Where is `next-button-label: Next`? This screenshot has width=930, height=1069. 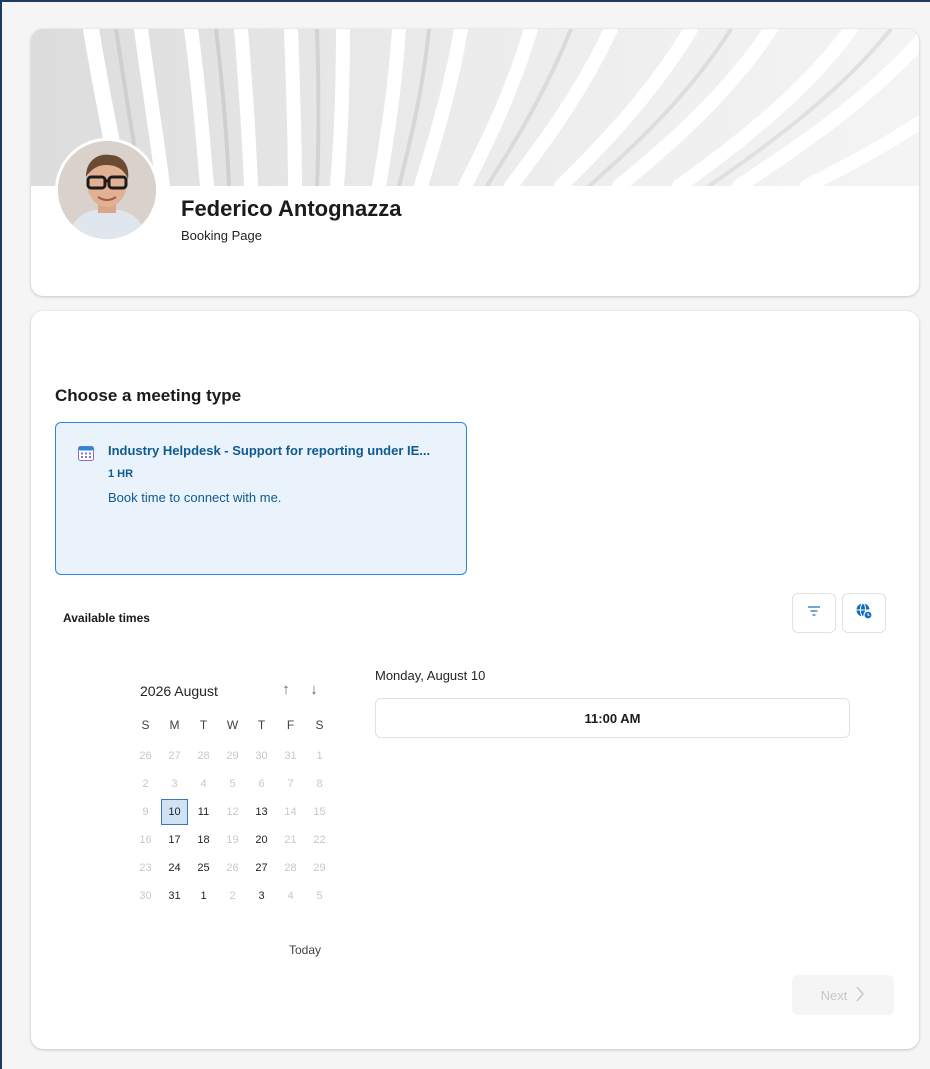
next-button-label: Next is located at coordinates (834, 995).